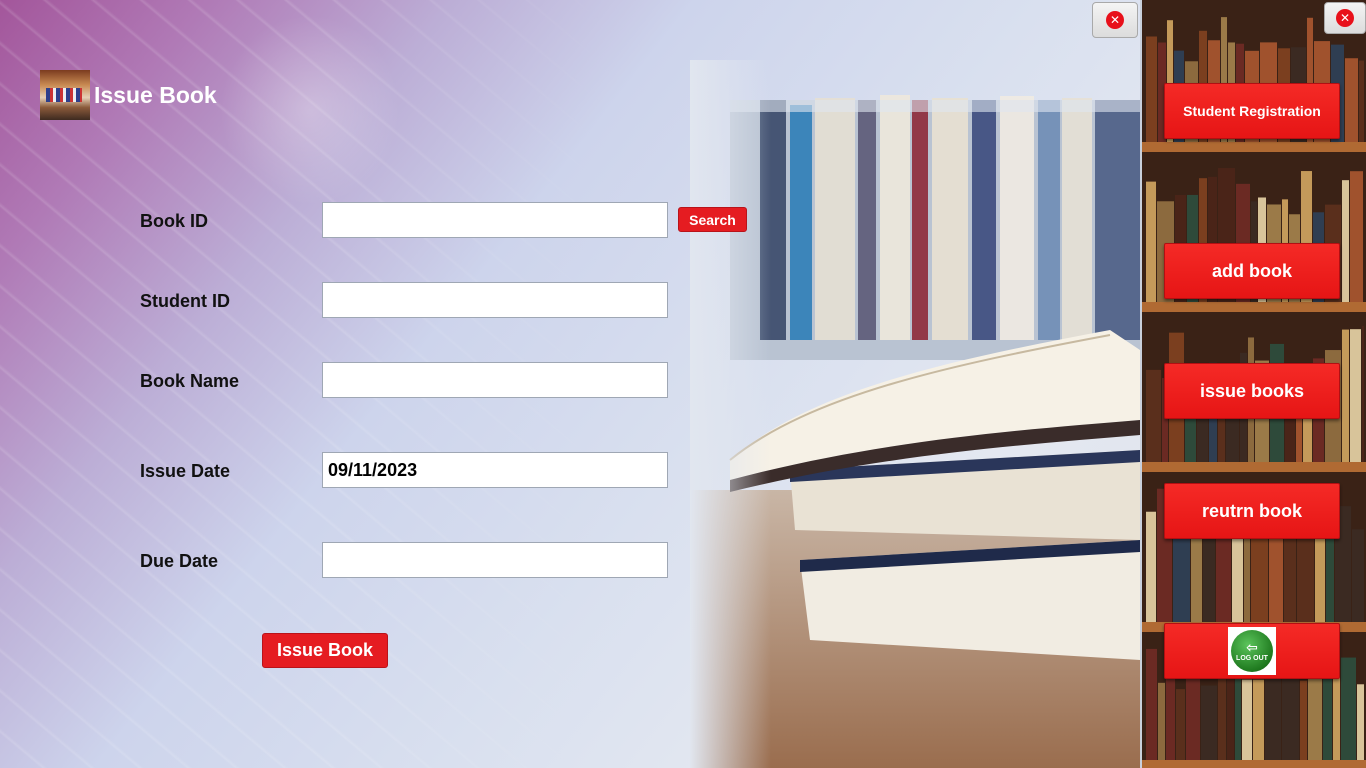  Describe the element at coordinates (65, 95) in the screenshot. I see `book-thumbnail-icon` at that location.